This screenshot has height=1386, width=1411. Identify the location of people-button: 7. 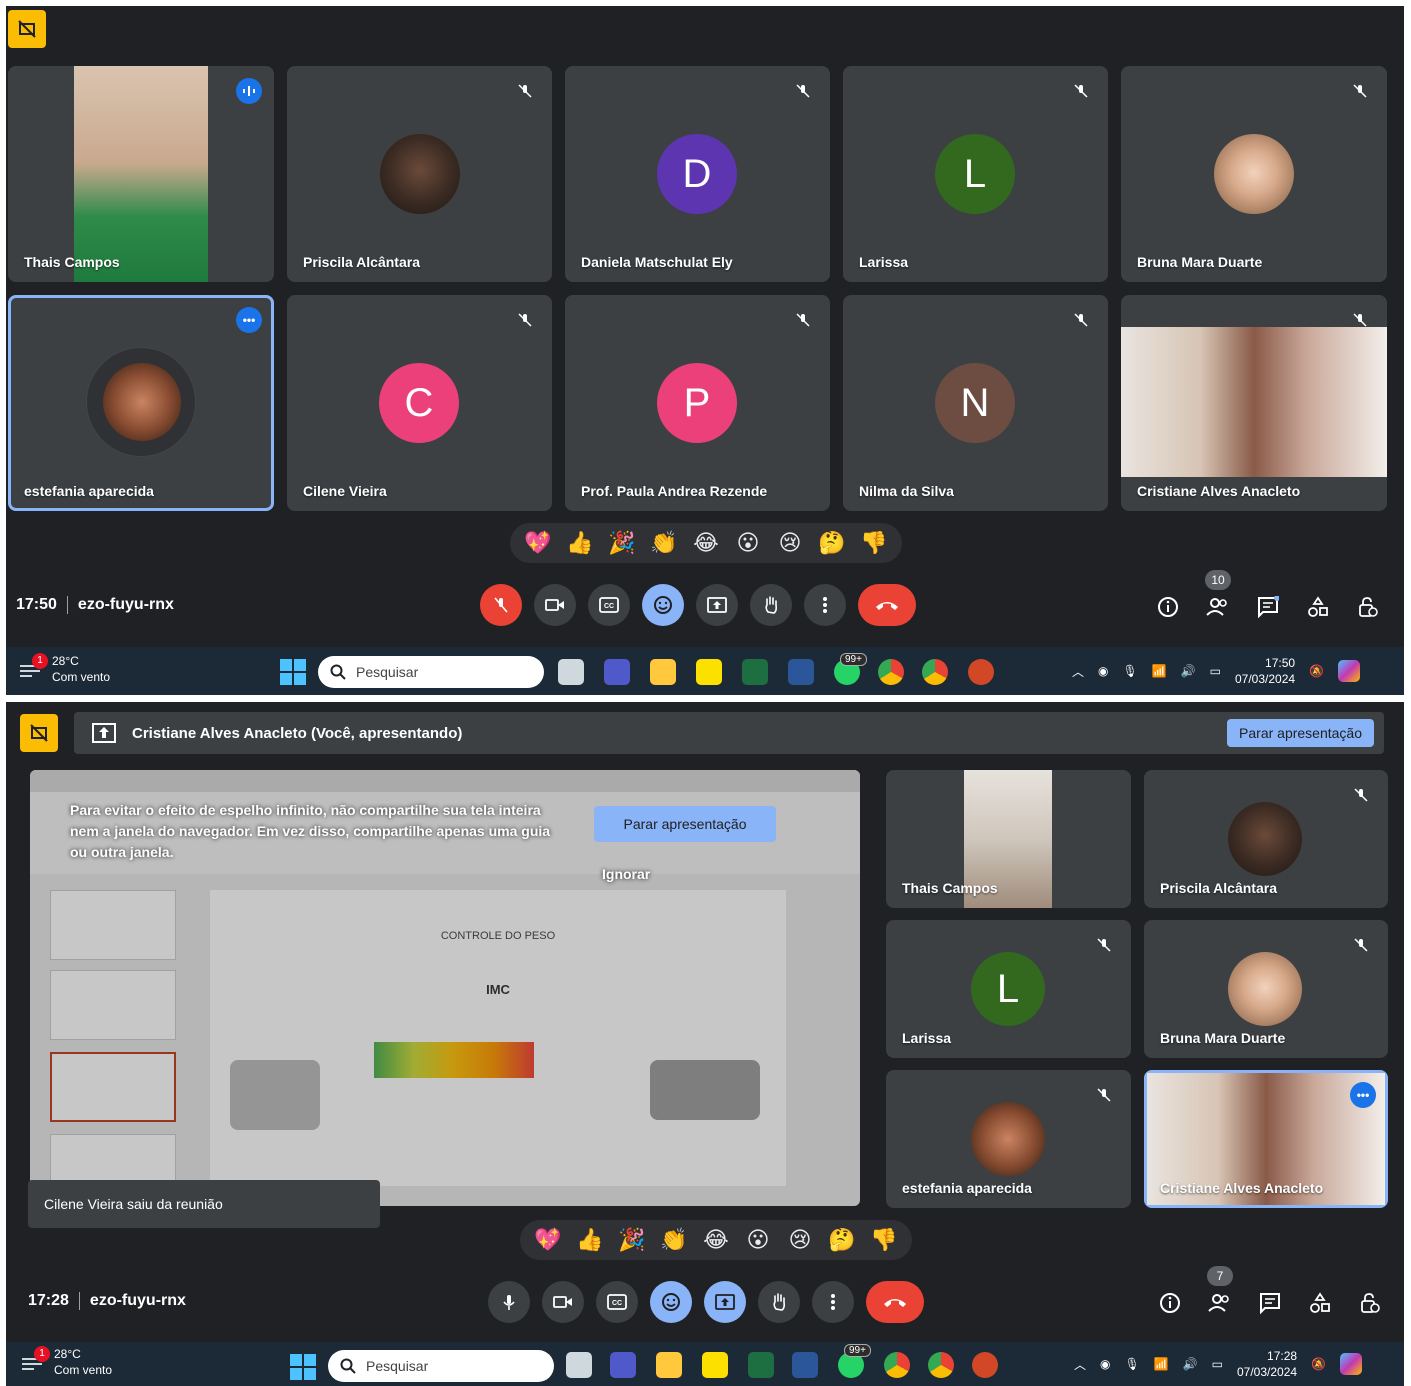
(1220, 1291).